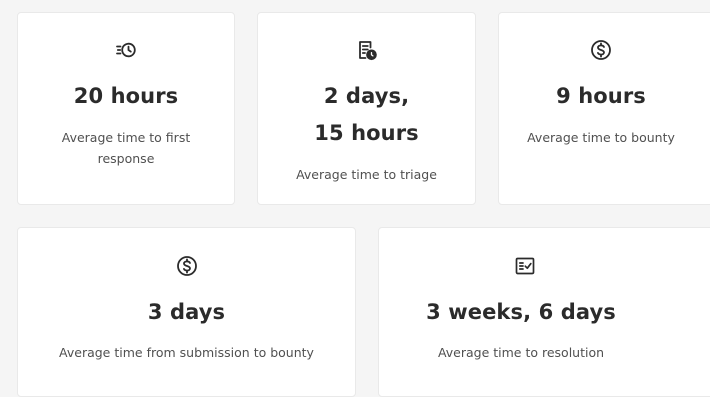 This screenshot has width=710, height=397. I want to click on stat-value: 3 days, so click(186, 312).